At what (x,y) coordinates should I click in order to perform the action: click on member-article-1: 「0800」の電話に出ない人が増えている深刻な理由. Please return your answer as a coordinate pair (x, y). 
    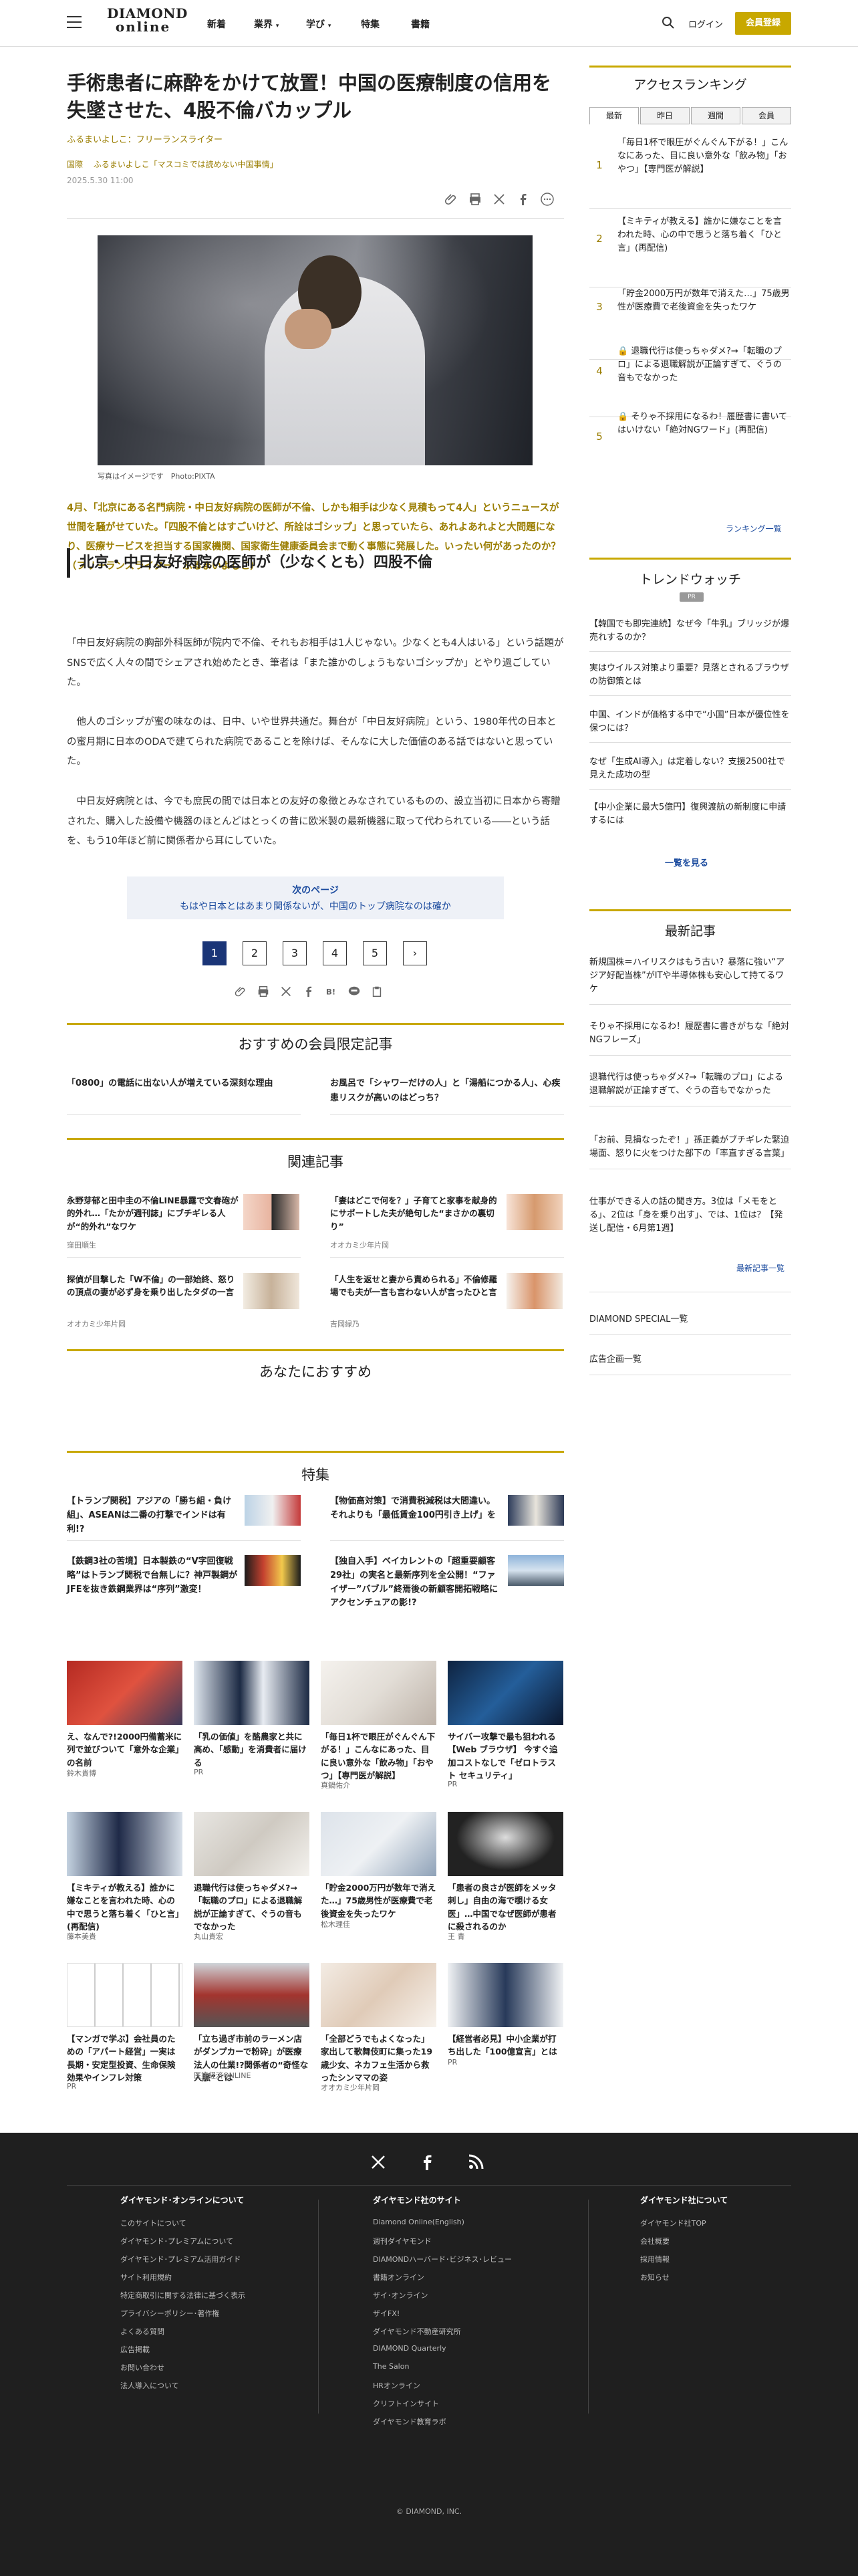
    Looking at the image, I should click on (184, 1083).